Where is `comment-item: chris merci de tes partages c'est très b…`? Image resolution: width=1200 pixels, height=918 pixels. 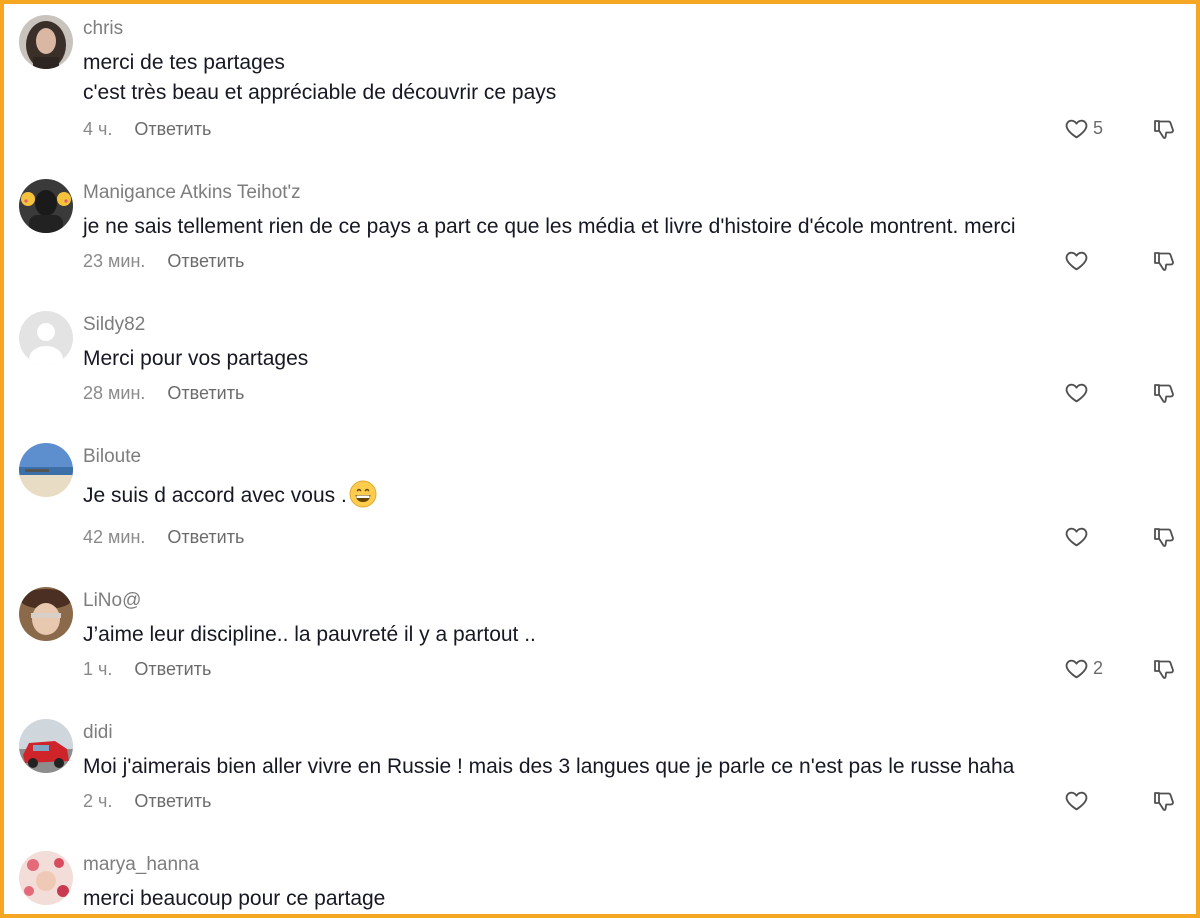
comment-item: chris merci de tes partages c'est très b… is located at coordinates (600, 74).